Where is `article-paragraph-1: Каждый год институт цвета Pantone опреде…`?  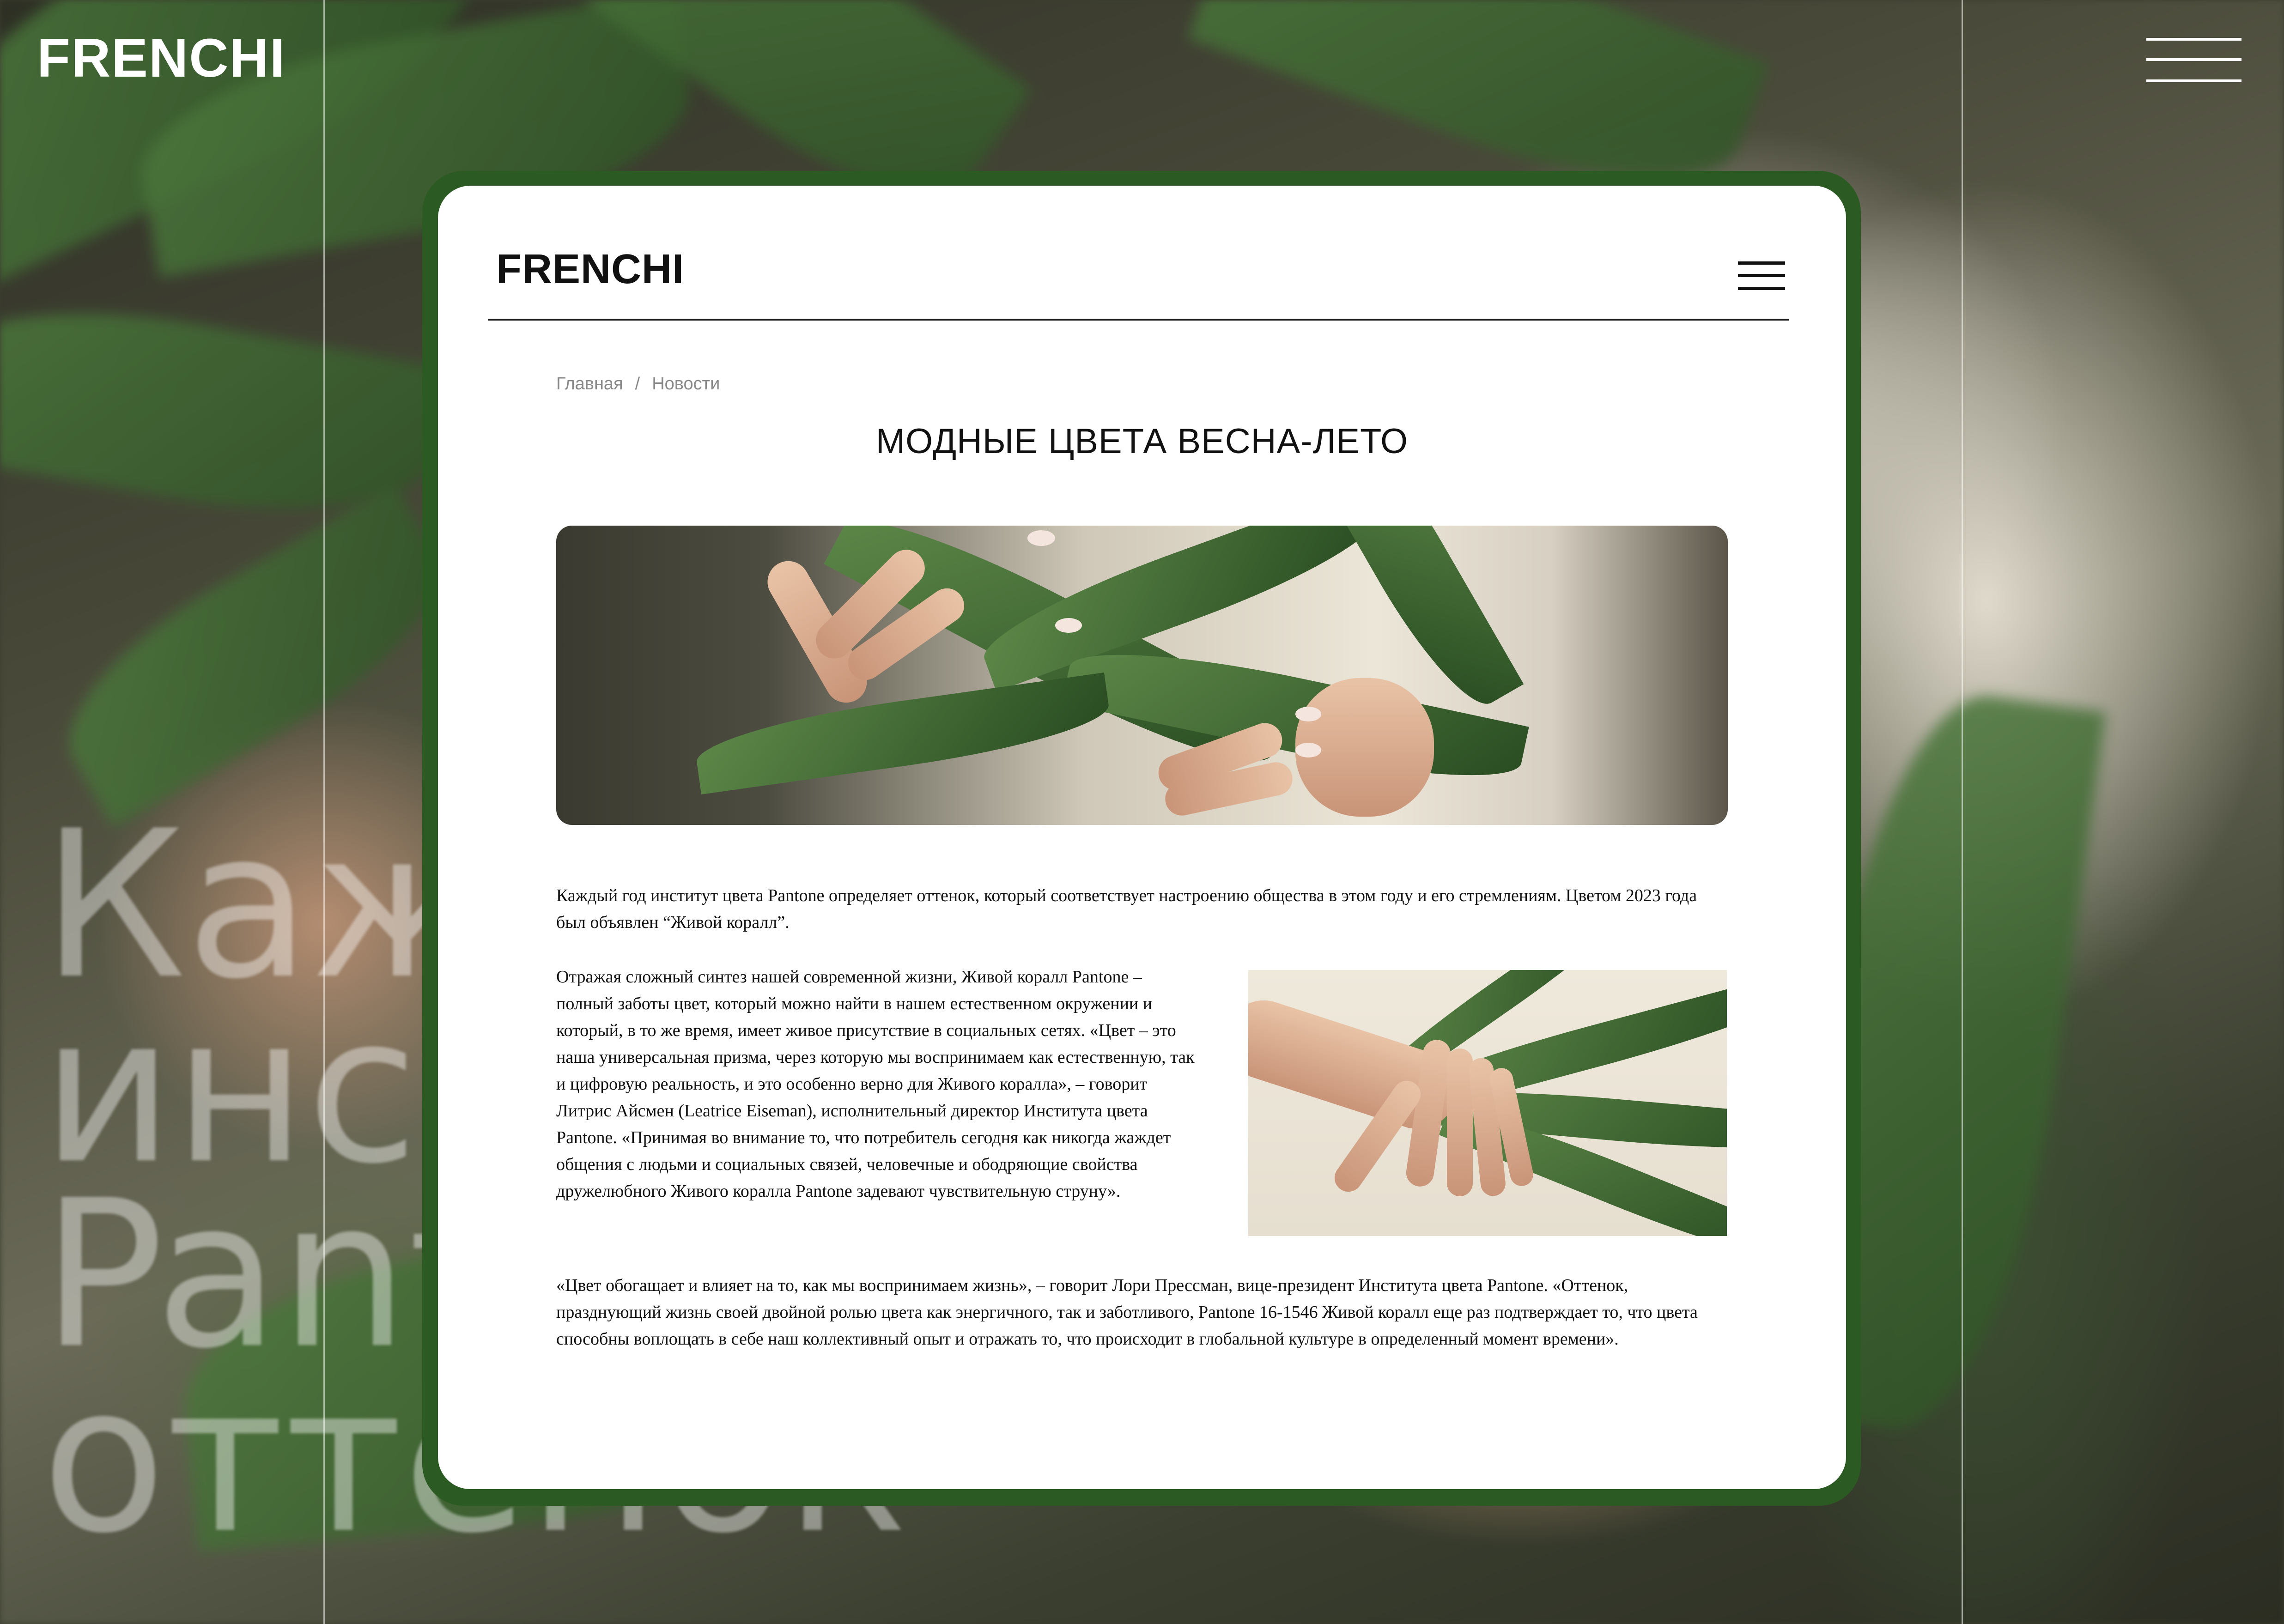
article-paragraph-1: Каждый год институт цвета Pantone опреде… is located at coordinates (1126, 909).